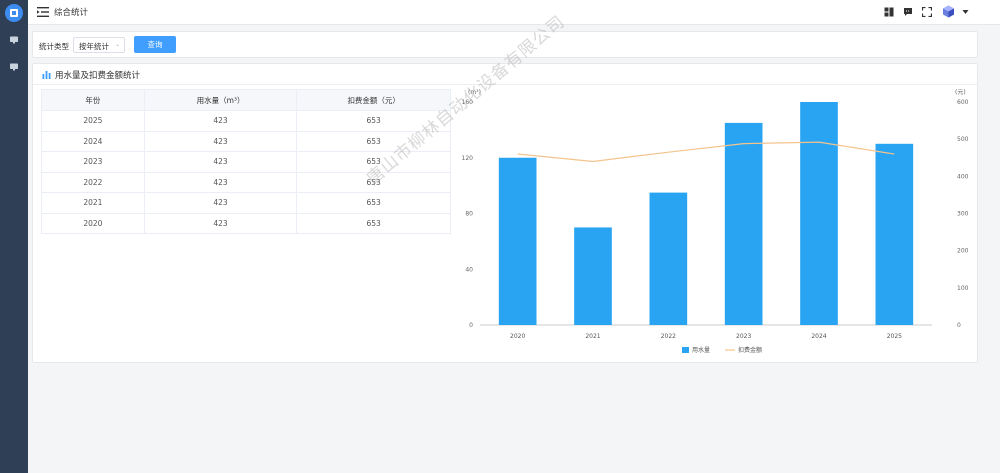  Describe the element at coordinates (93, 182) in the screenshot. I see `table-cell: 2022` at that location.